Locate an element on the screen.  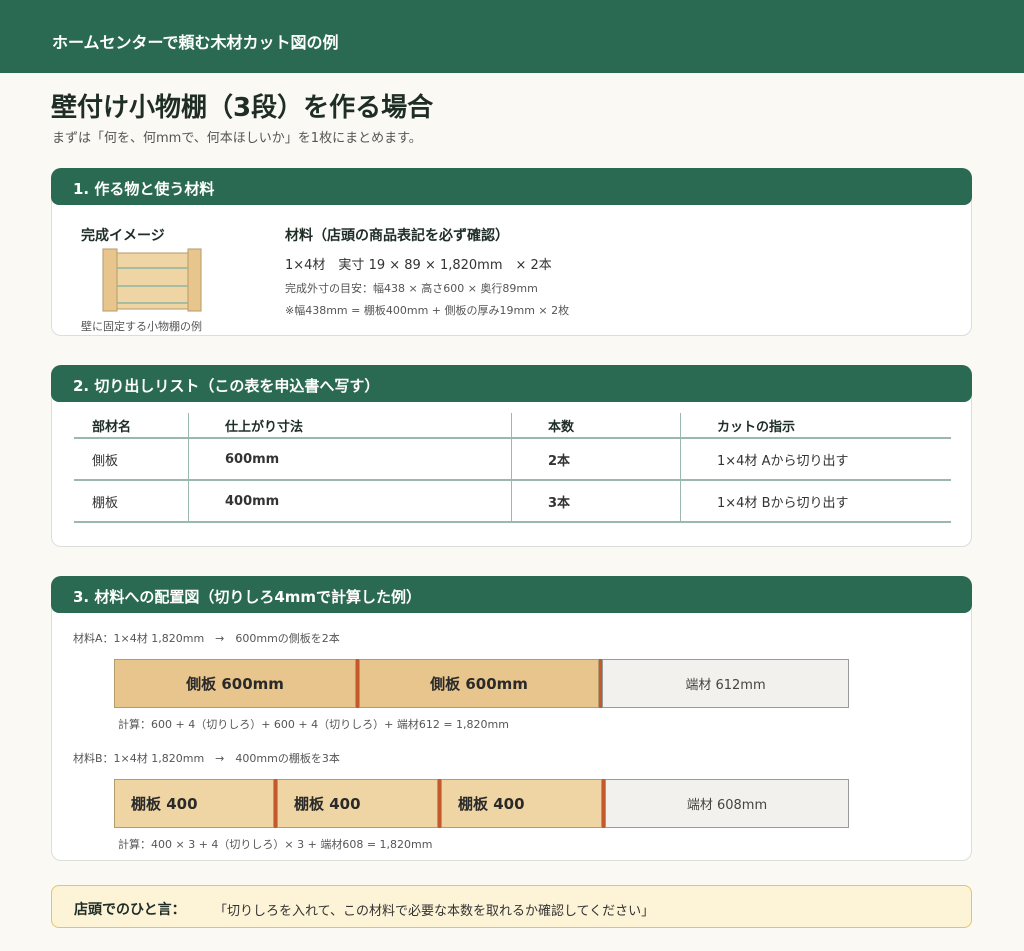
cell-size: 400mm is located at coordinates (350, 501).